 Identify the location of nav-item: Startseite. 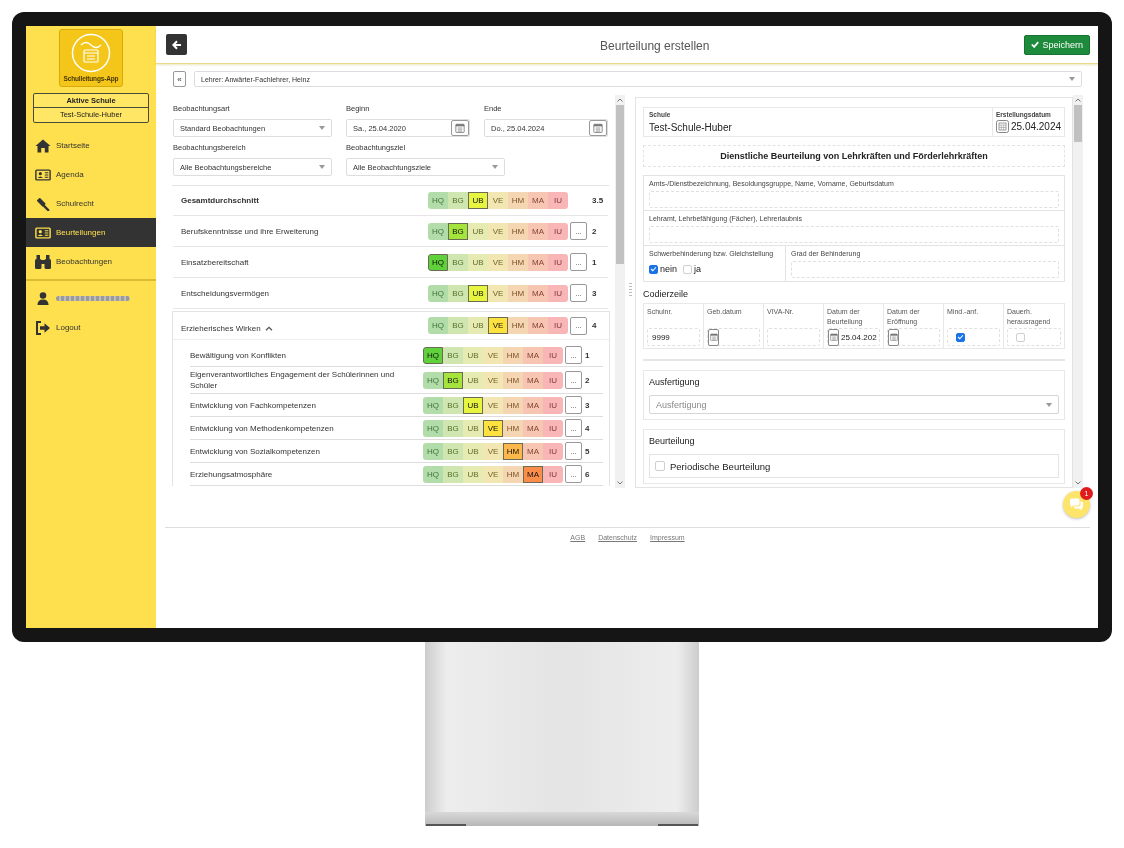
(91, 145).